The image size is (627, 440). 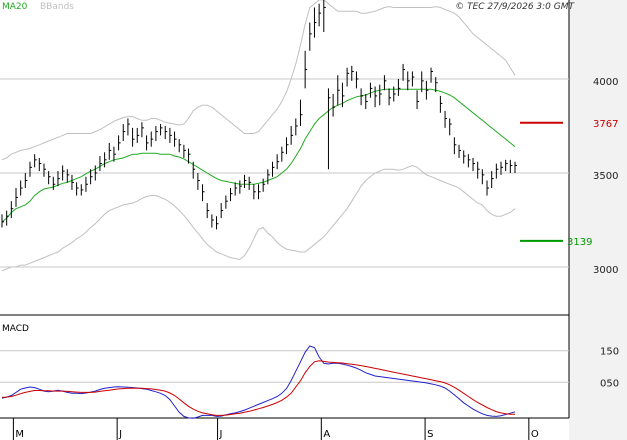 What do you see at coordinates (19, 434) in the screenshot?
I see `time-tick-label: M` at bounding box center [19, 434].